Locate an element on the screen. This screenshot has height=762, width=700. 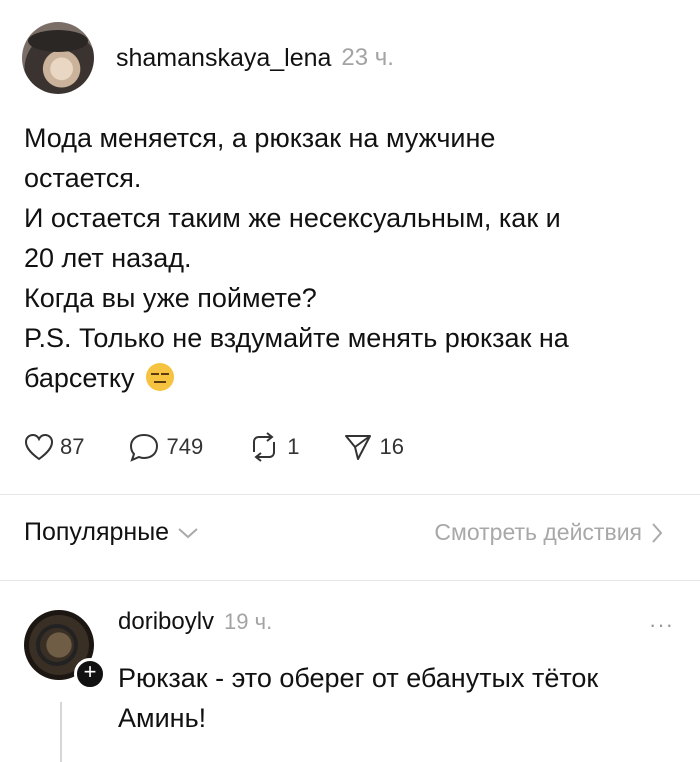
comment-line: Рюкзак - это оберег от ебанутых тёток is located at coordinates (358, 678).